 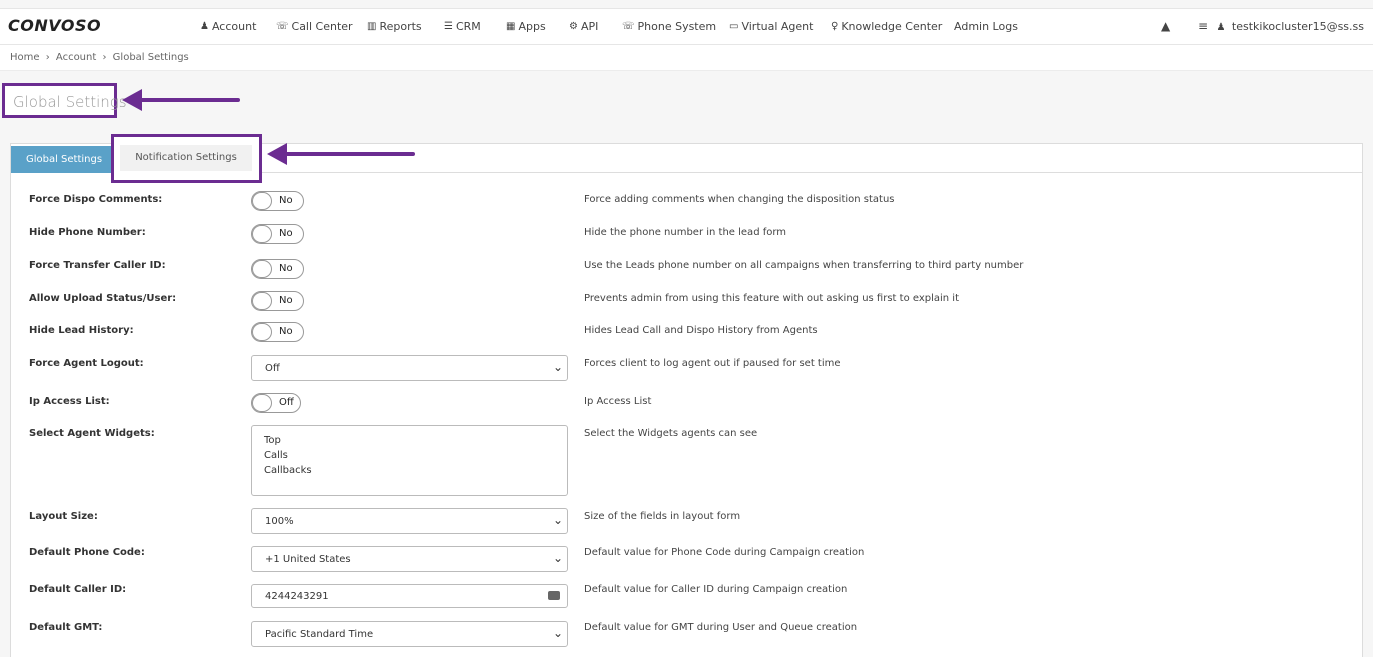 I want to click on nav-knowledge-center: ♀ Knowledge Center, so click(x=886, y=26).